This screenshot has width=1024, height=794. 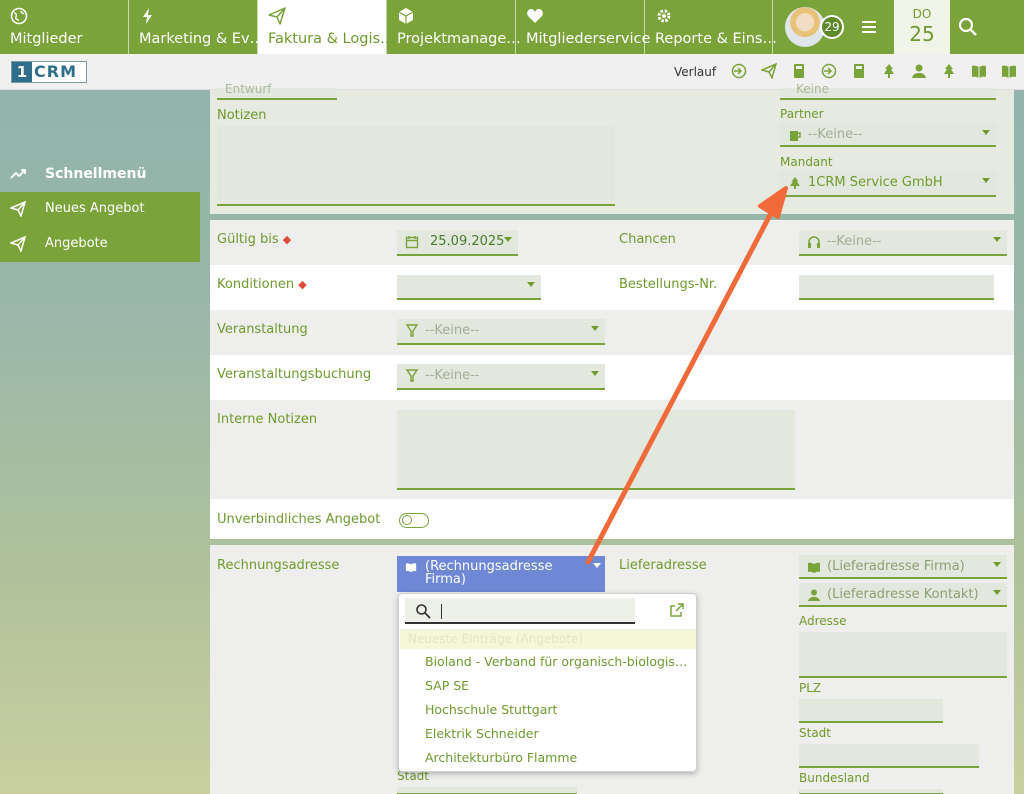 What do you see at coordinates (248, 89) in the screenshot?
I see `status-value: Entwurf` at bounding box center [248, 89].